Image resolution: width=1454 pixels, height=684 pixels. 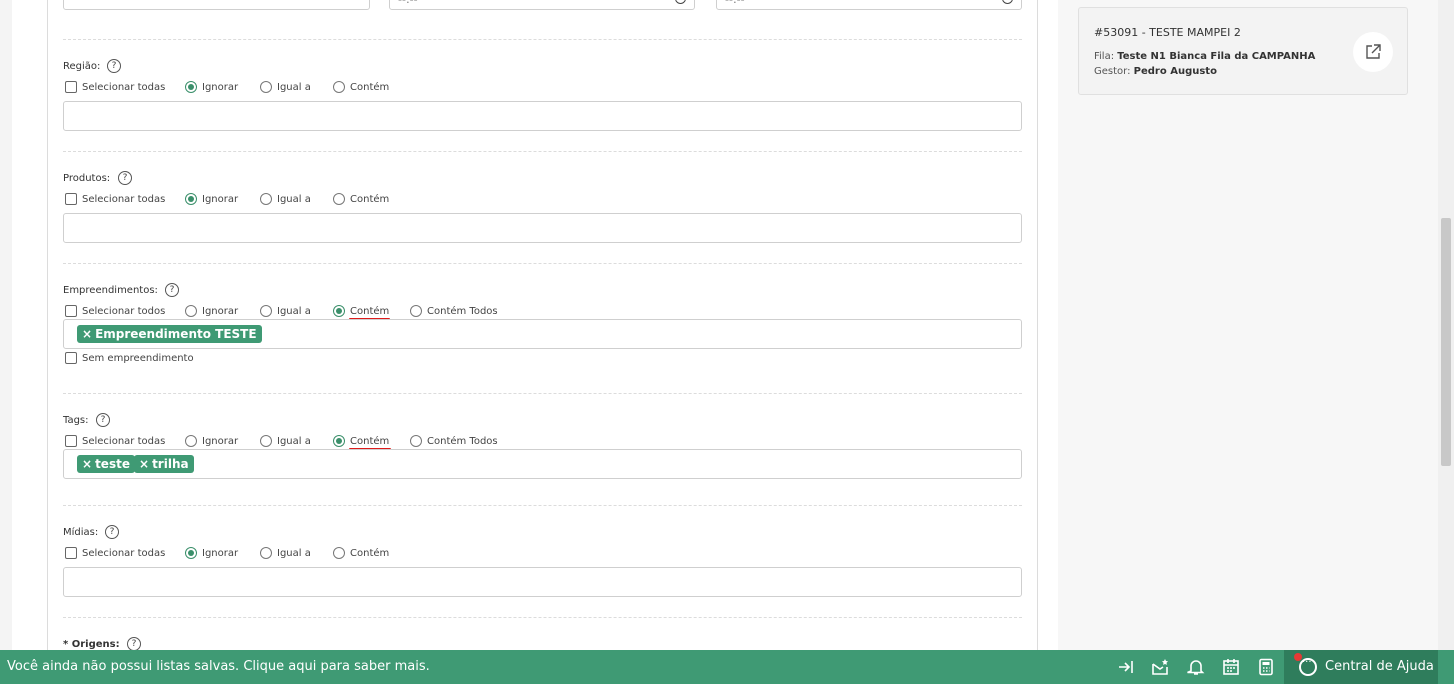 I want to click on option-label: Igual a, so click(x=294, y=441).